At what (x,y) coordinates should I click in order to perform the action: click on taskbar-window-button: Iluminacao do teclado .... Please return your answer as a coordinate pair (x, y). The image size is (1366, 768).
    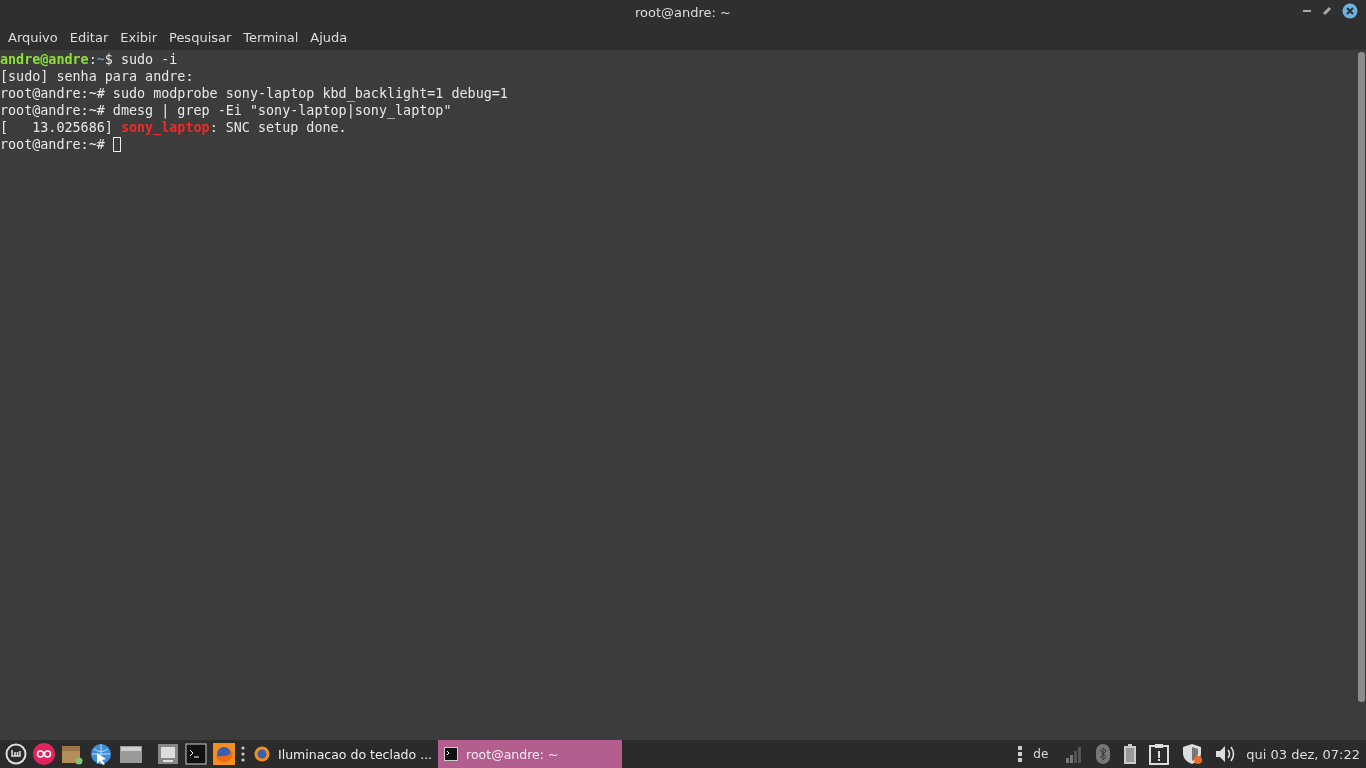
    Looking at the image, I should click on (343, 754).